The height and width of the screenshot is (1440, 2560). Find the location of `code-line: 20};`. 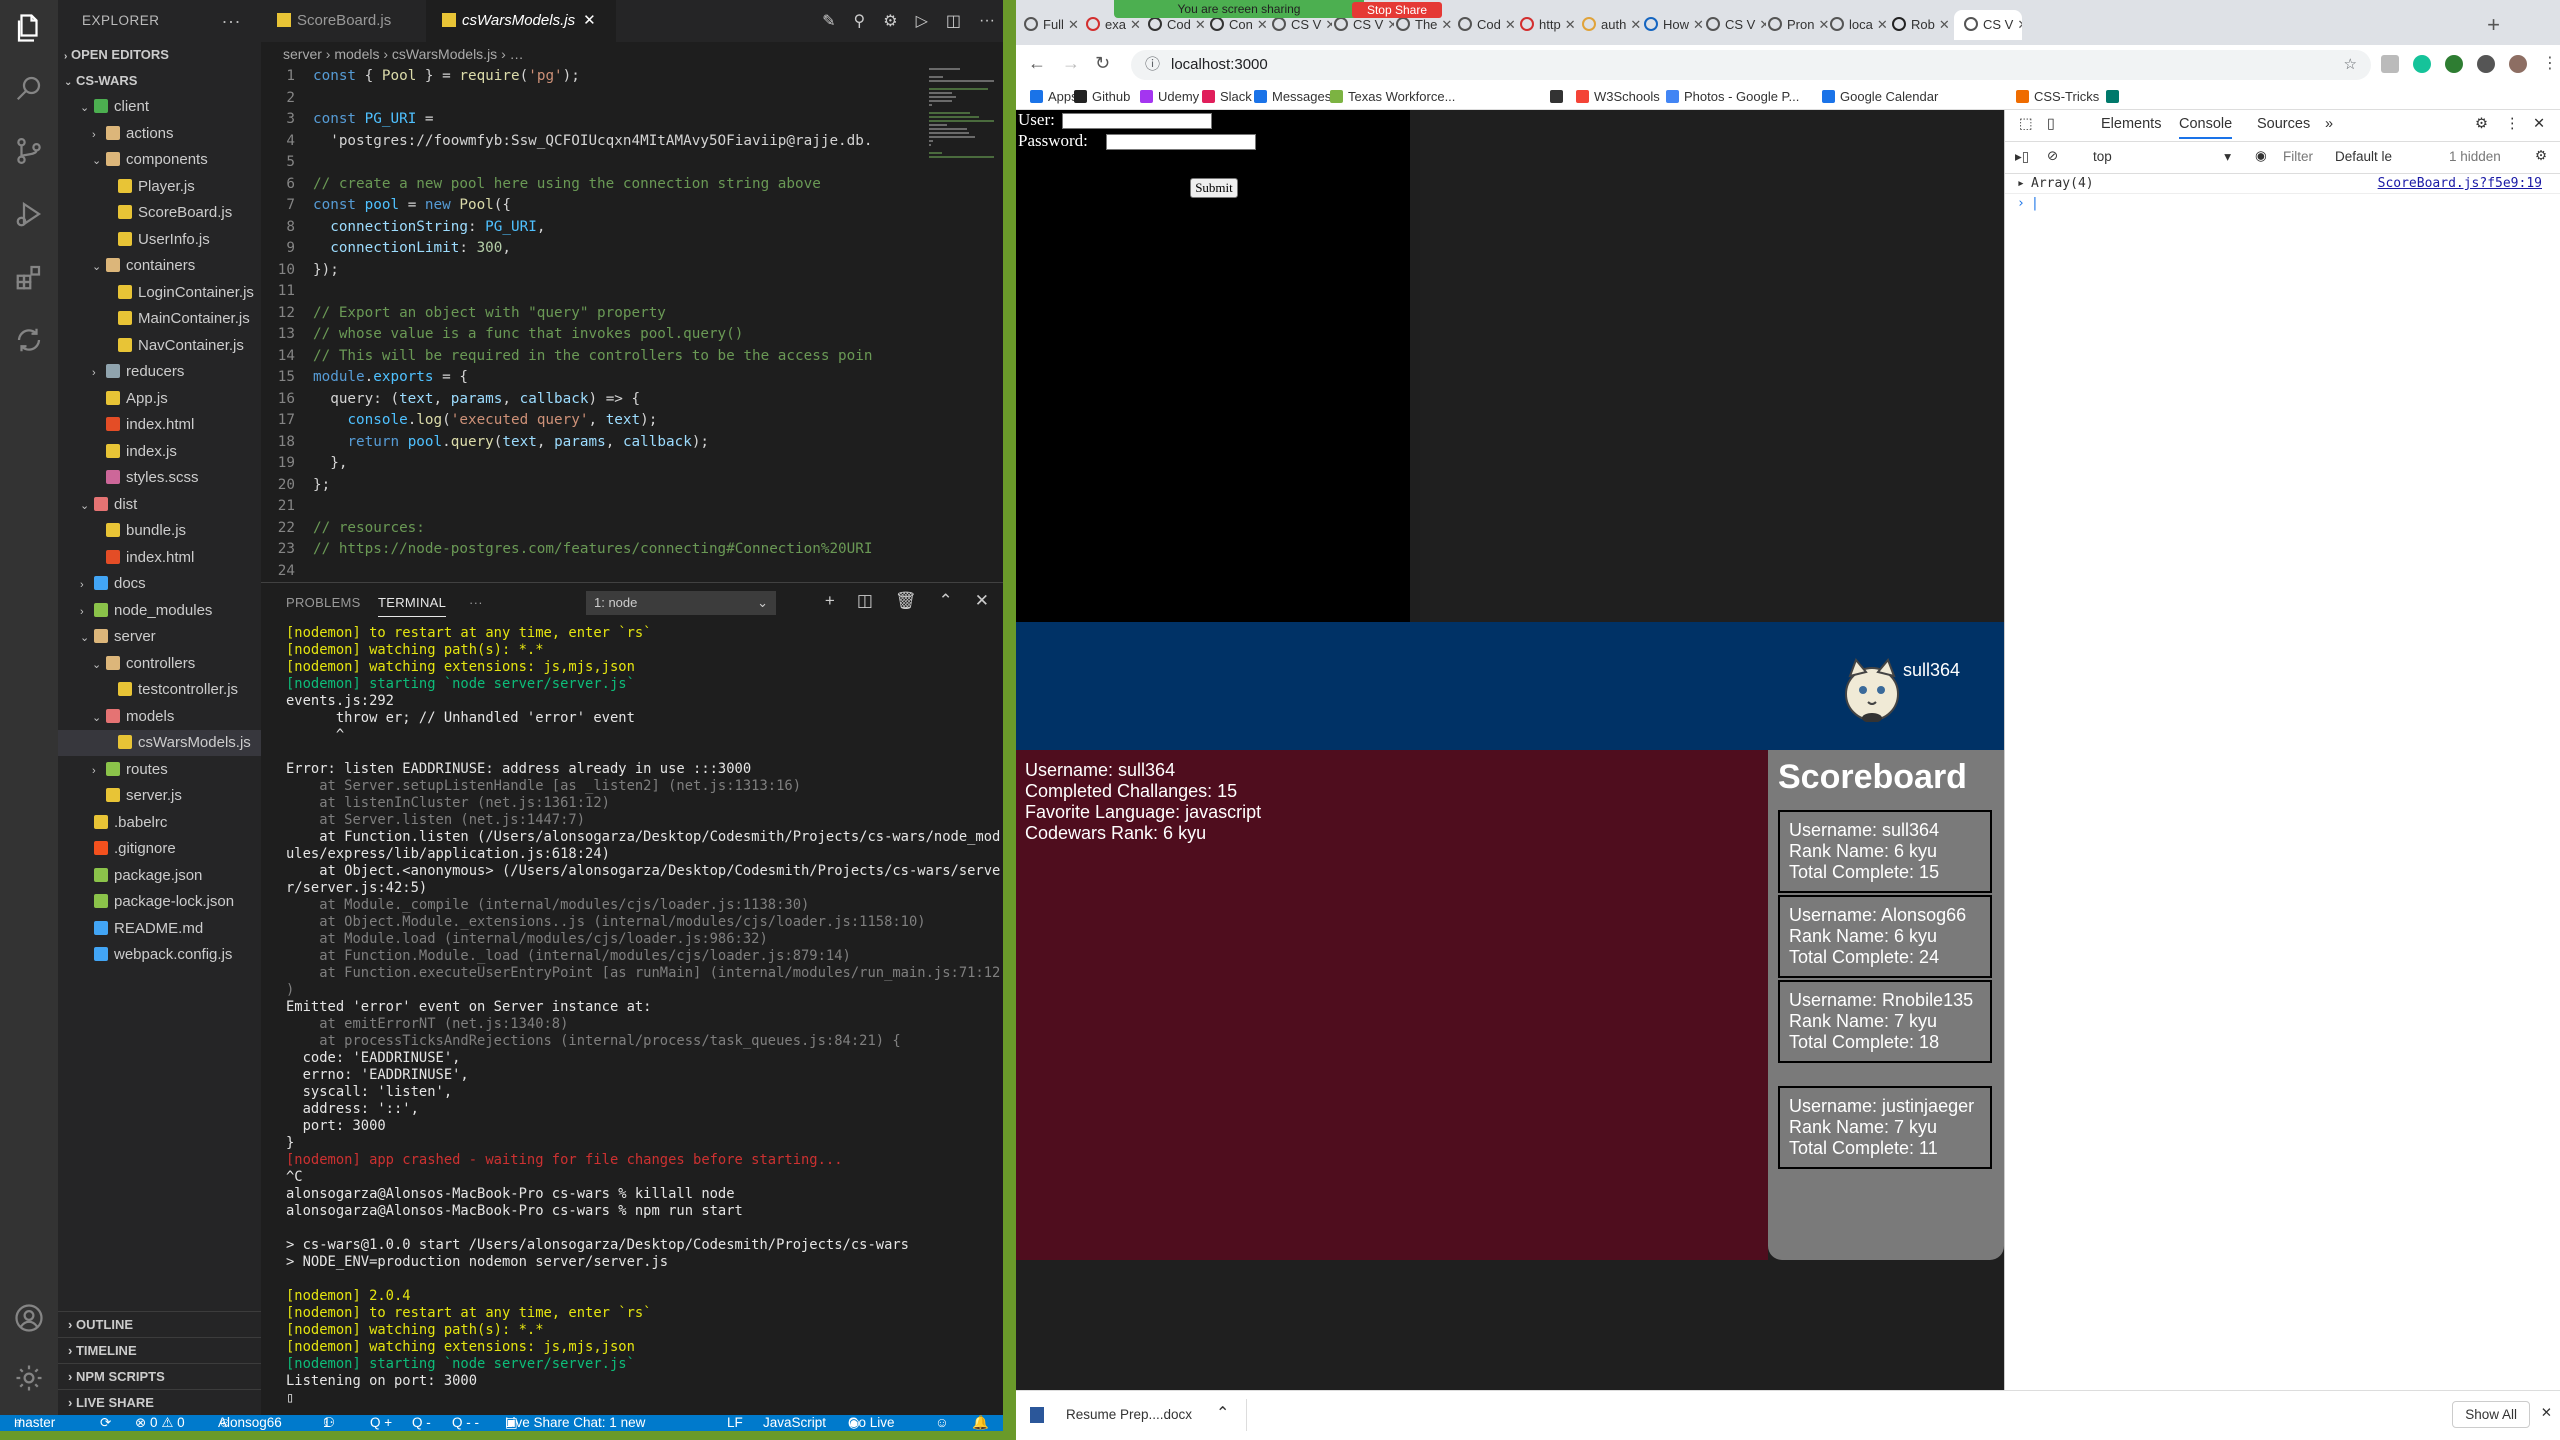

code-line: 20}; is located at coordinates (632, 486).